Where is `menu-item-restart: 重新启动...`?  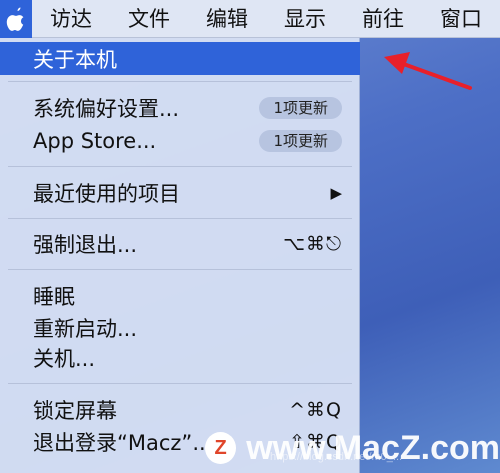 menu-item-restart: 重新启动... is located at coordinates (180, 328).